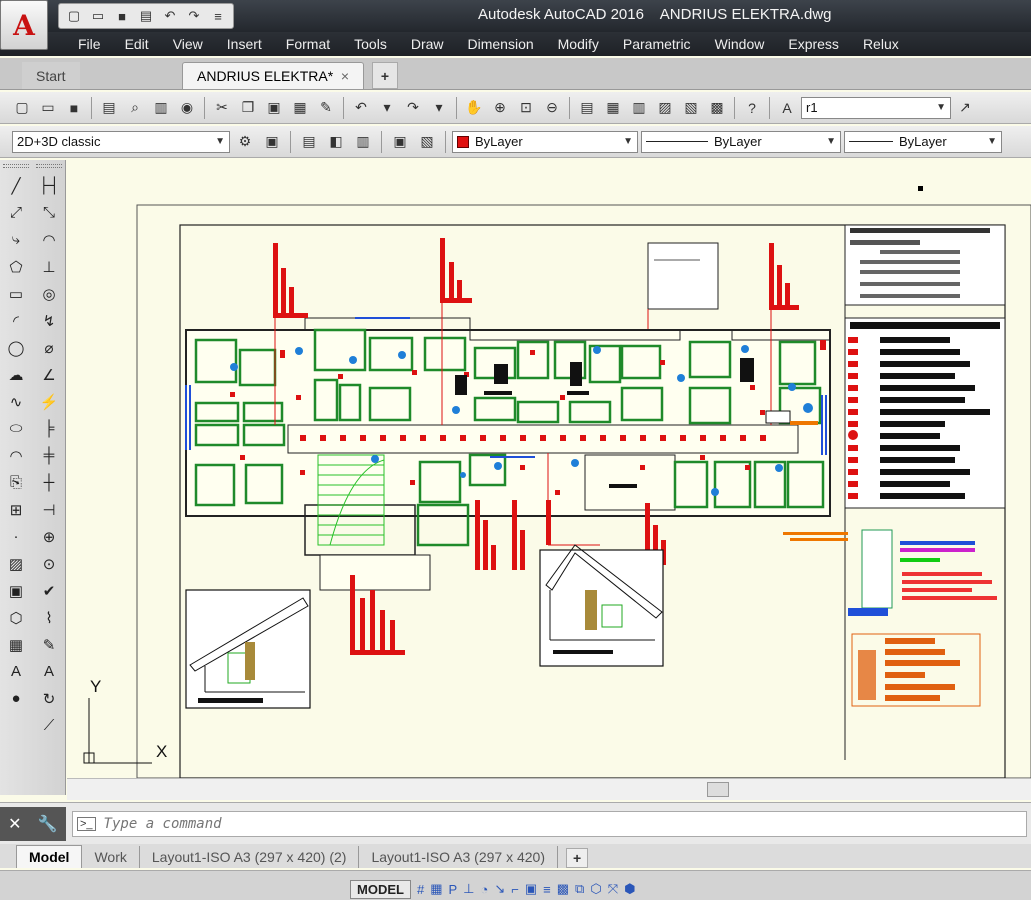  What do you see at coordinates (16, 698) in the screenshot?
I see `add-selected-icon: ●` at bounding box center [16, 698].